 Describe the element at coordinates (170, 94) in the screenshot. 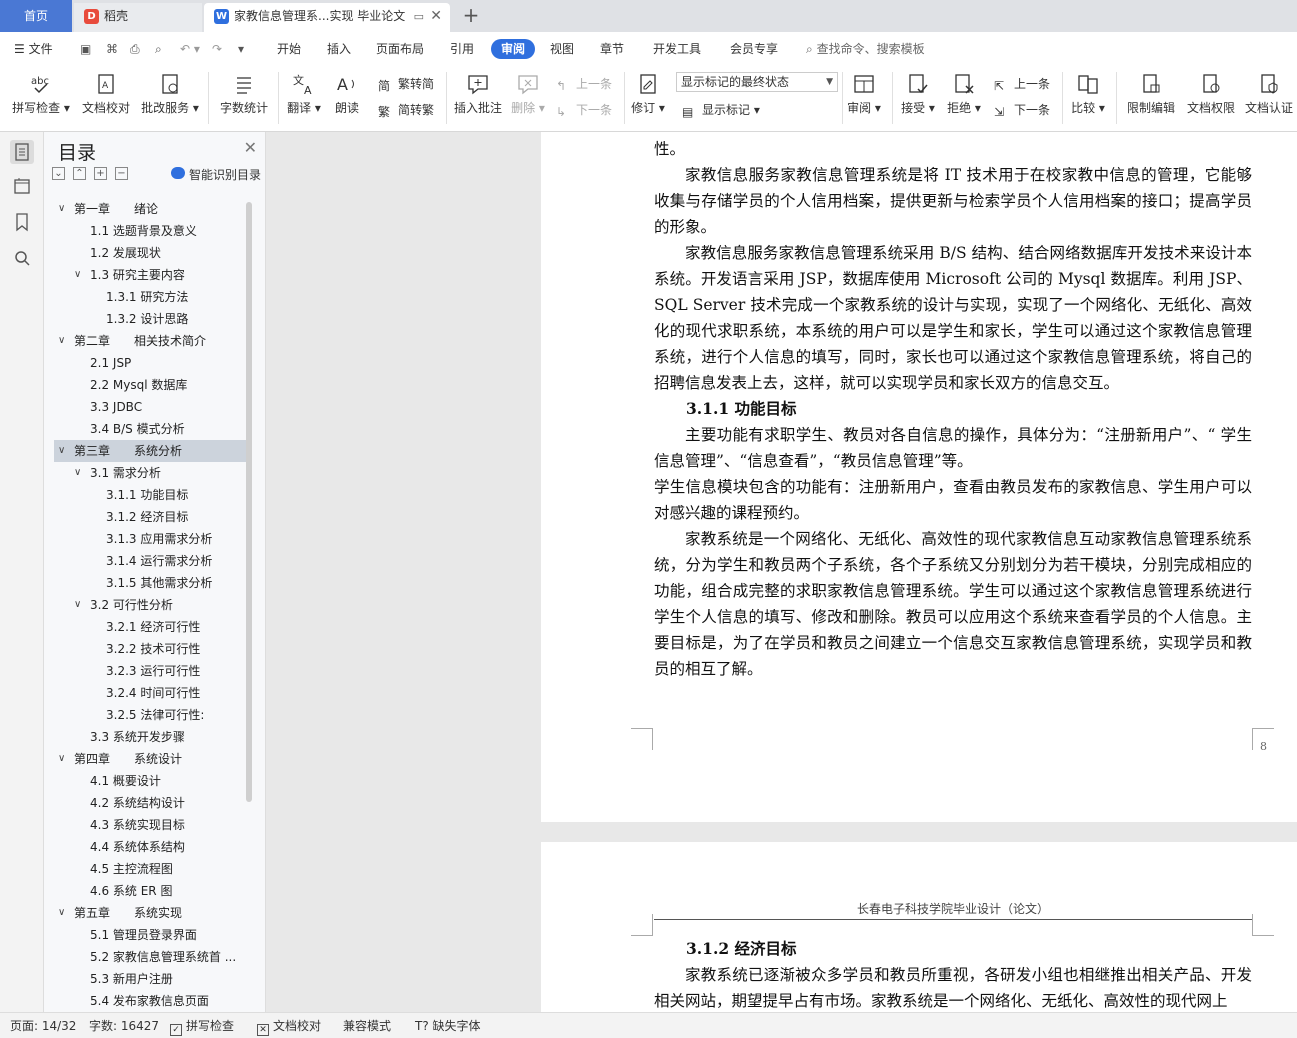

I see `correction-service-button: 批改服务 ▾` at that location.